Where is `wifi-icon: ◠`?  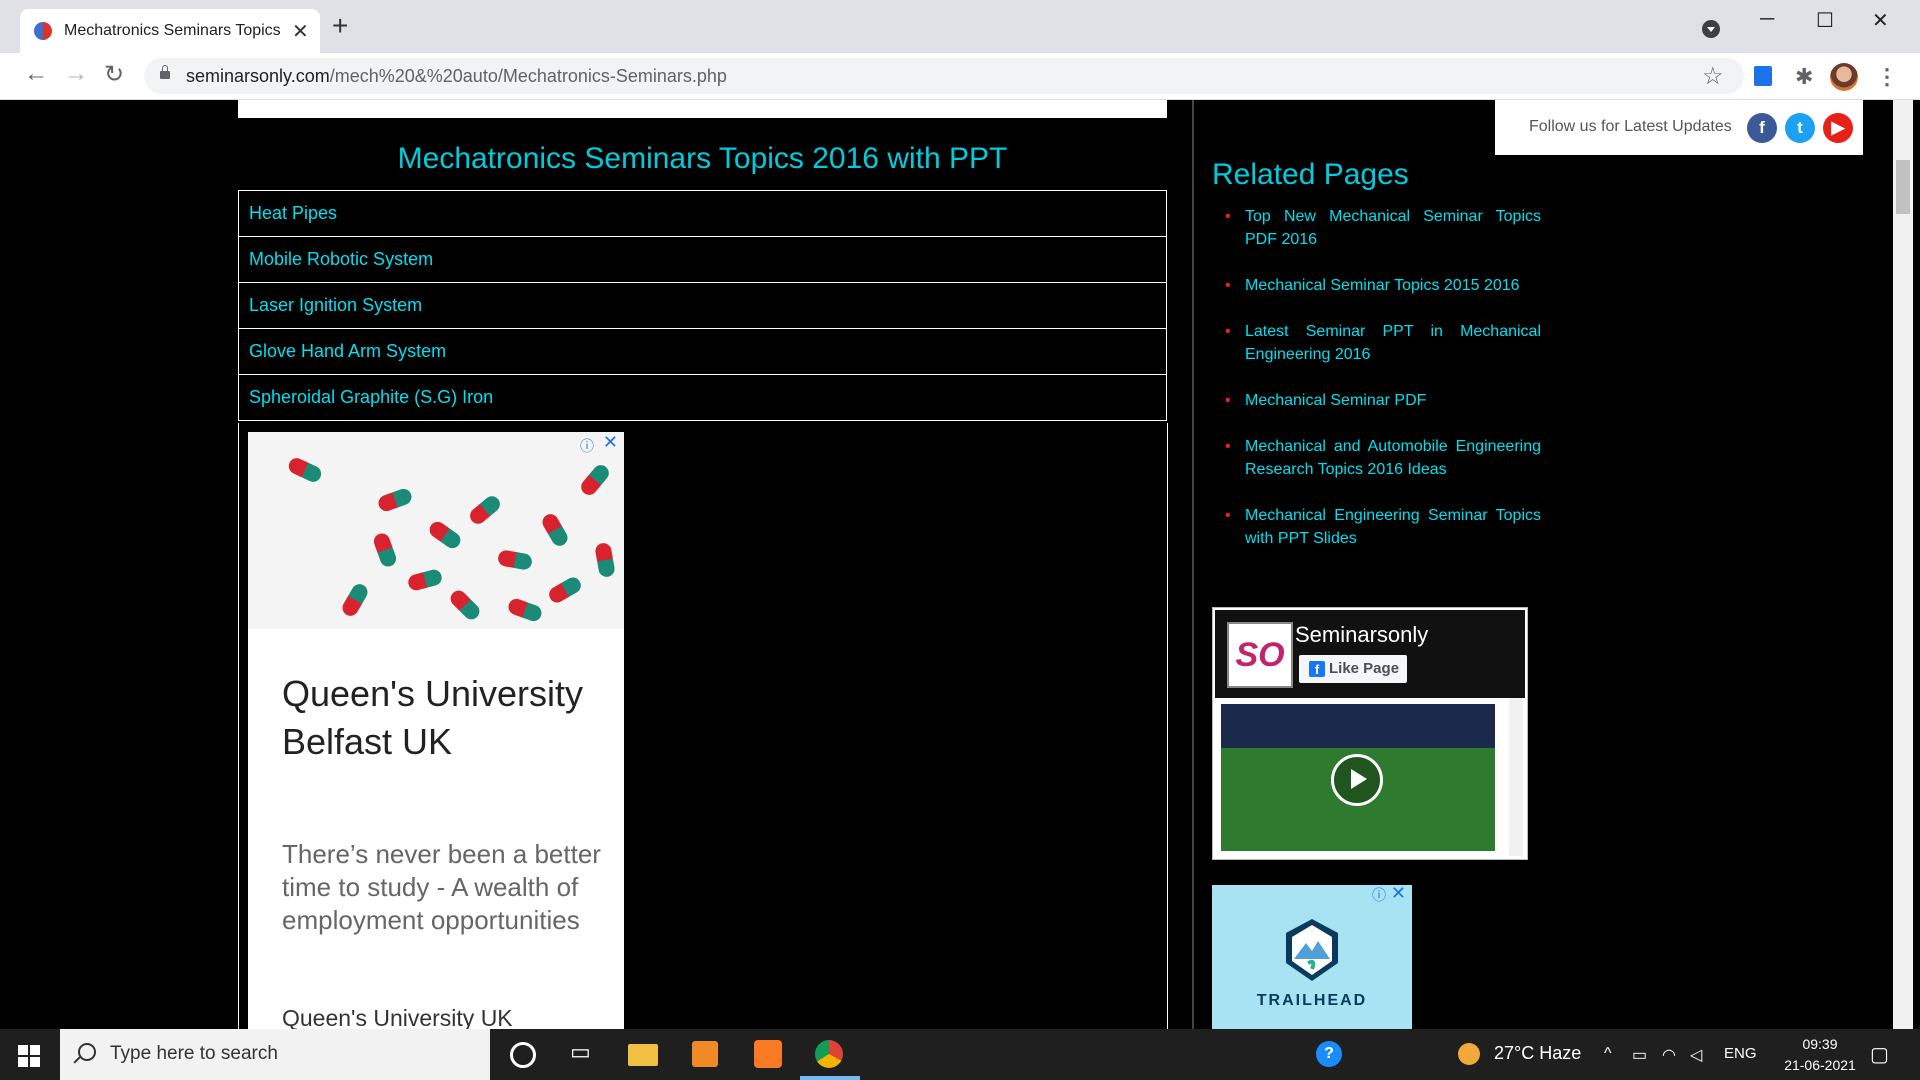
wifi-icon: ◠ is located at coordinates (1669, 1055).